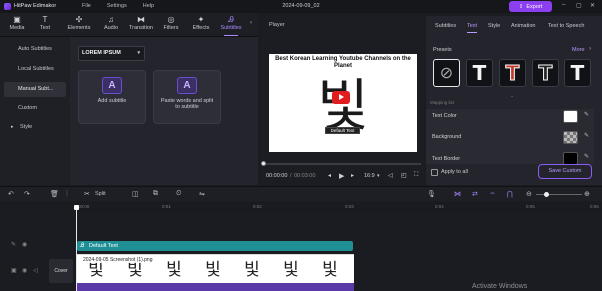  I want to click on mirror-icon: ⇋, so click(202, 194).